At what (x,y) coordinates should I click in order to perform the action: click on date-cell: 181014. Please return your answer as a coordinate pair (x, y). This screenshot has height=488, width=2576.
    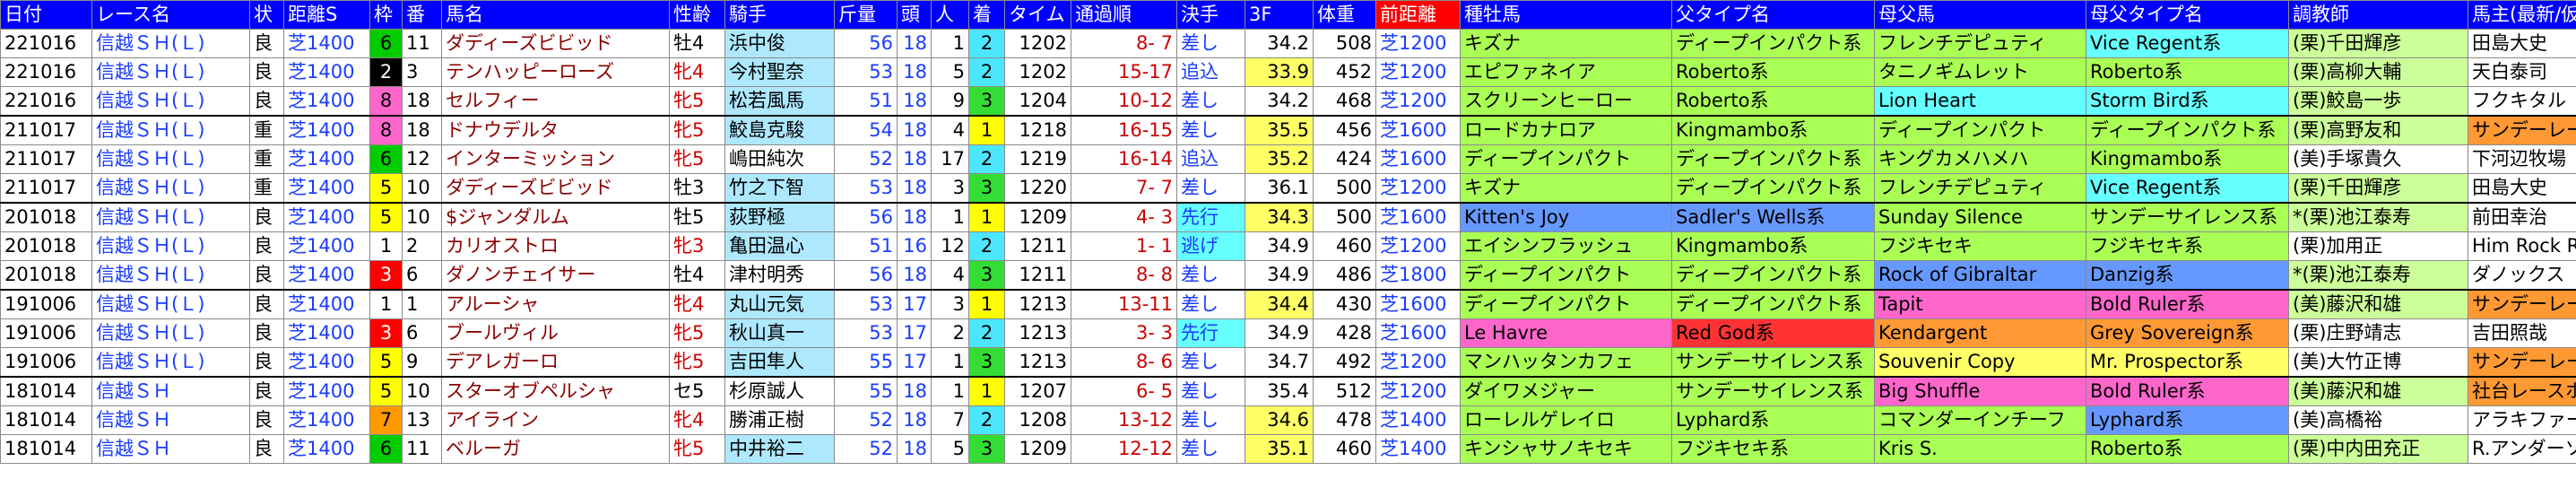
    Looking at the image, I should click on (46, 420).